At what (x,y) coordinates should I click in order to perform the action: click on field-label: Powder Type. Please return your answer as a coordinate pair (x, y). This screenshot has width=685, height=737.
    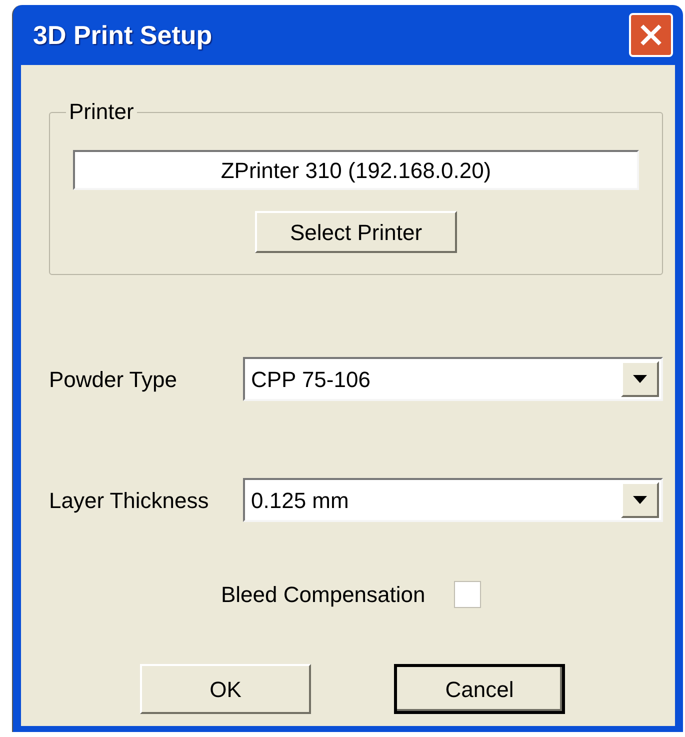
    Looking at the image, I should click on (113, 380).